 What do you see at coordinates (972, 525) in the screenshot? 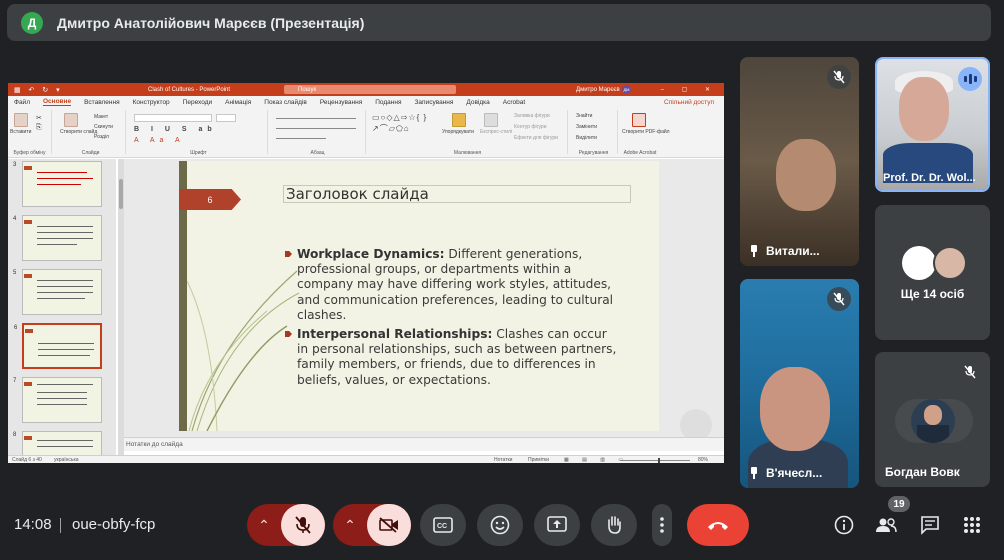
I see `activities-button` at bounding box center [972, 525].